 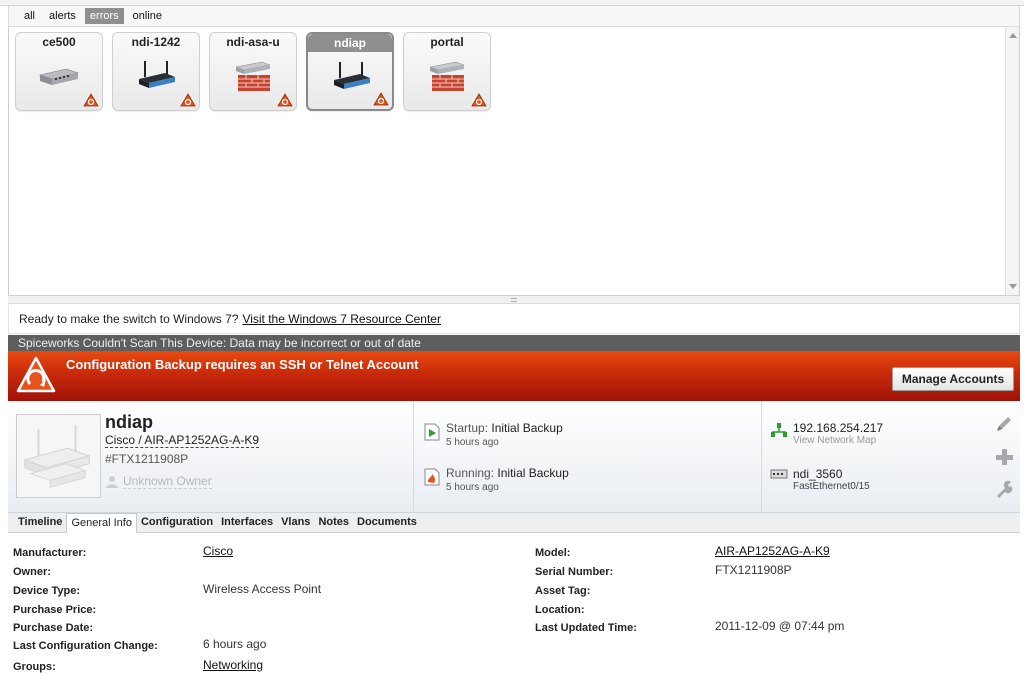 I want to click on last-updated-label: Last Updated Time:, so click(x=586, y=628).